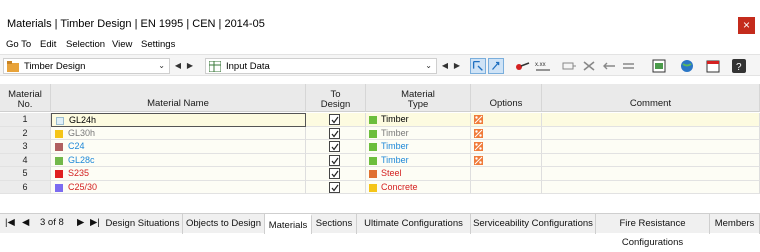 This screenshot has height=252, width=760. Describe the element at coordinates (25, 222) in the screenshot. I see `prev-page-icon: ◀` at that location.